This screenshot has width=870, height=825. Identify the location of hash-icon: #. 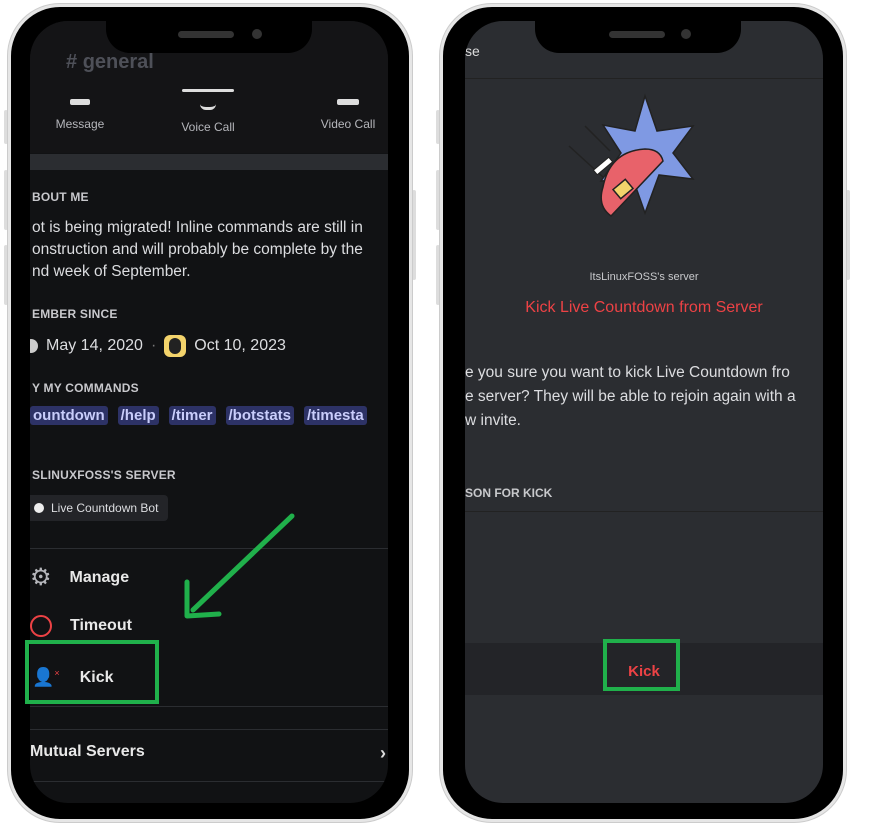
(74, 62).